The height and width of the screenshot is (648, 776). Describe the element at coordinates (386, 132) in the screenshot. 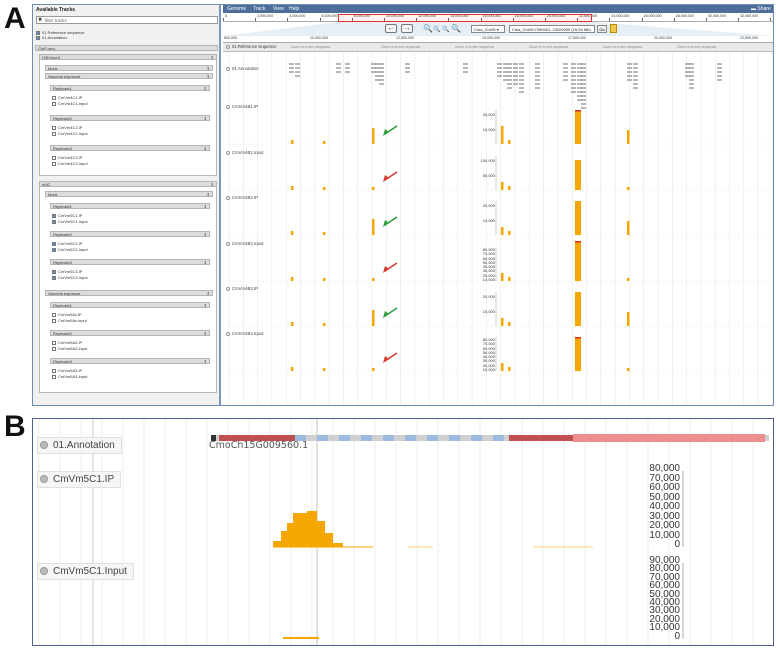

I see `arrow-head` at that location.